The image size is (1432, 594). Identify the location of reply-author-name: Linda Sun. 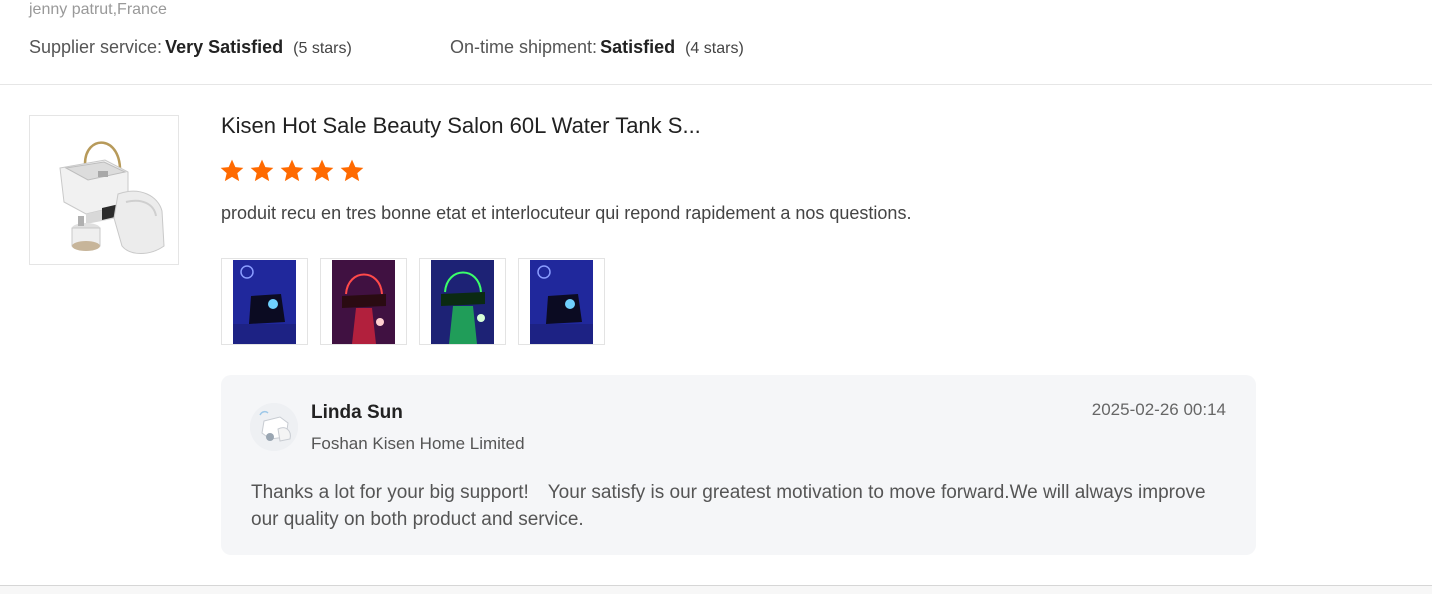
(357, 412).